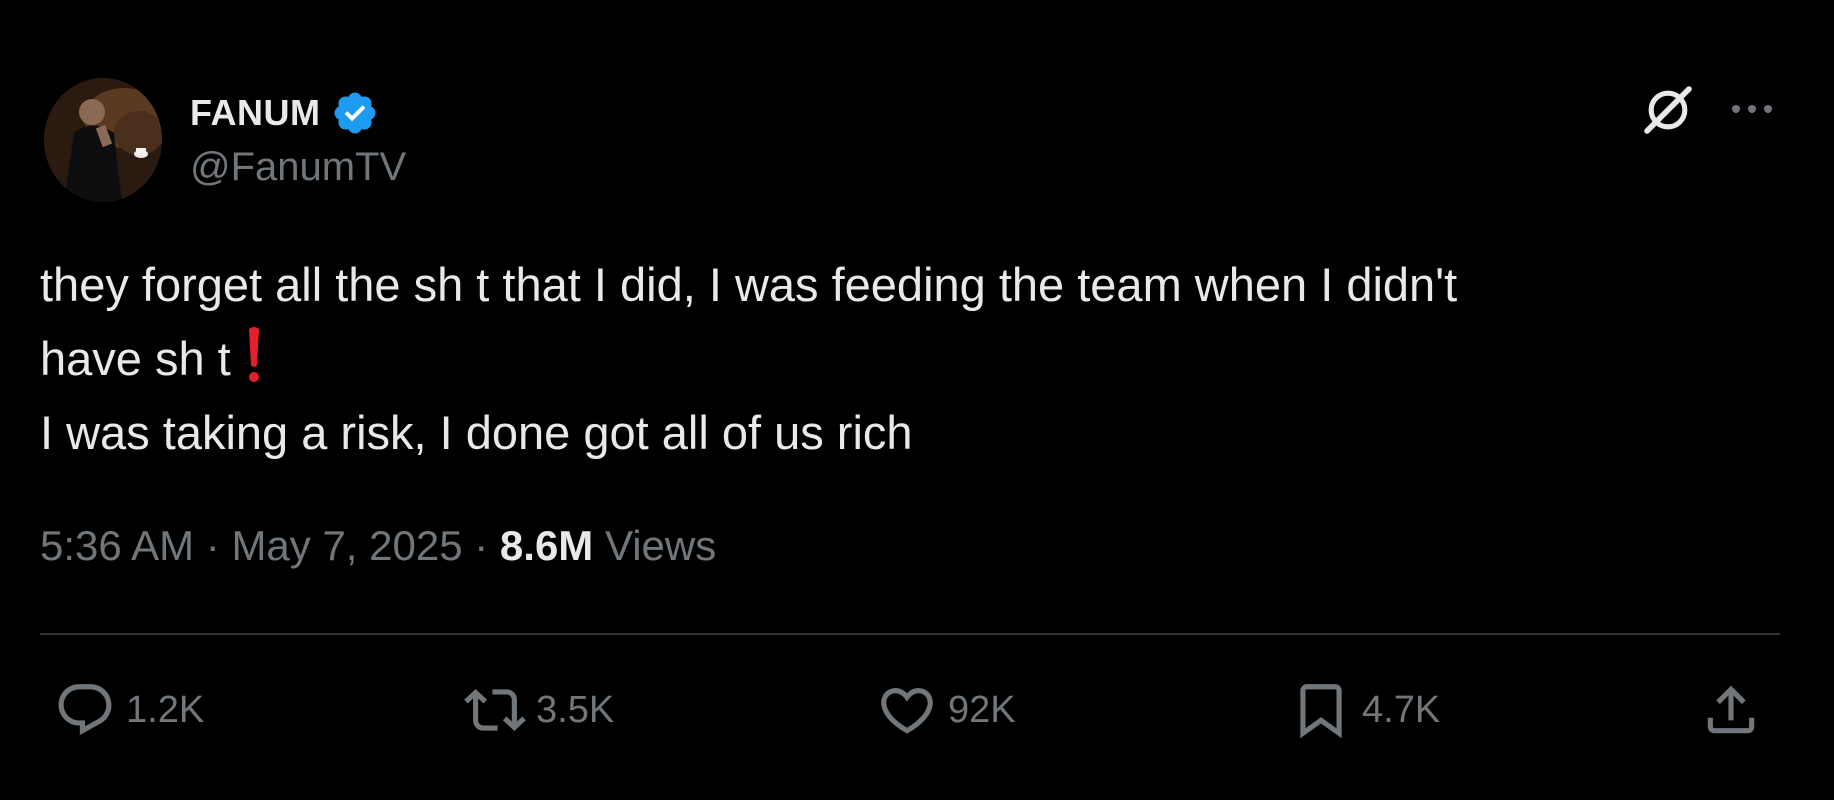  What do you see at coordinates (255, 113) in the screenshot?
I see `author-display-name: FANUM` at bounding box center [255, 113].